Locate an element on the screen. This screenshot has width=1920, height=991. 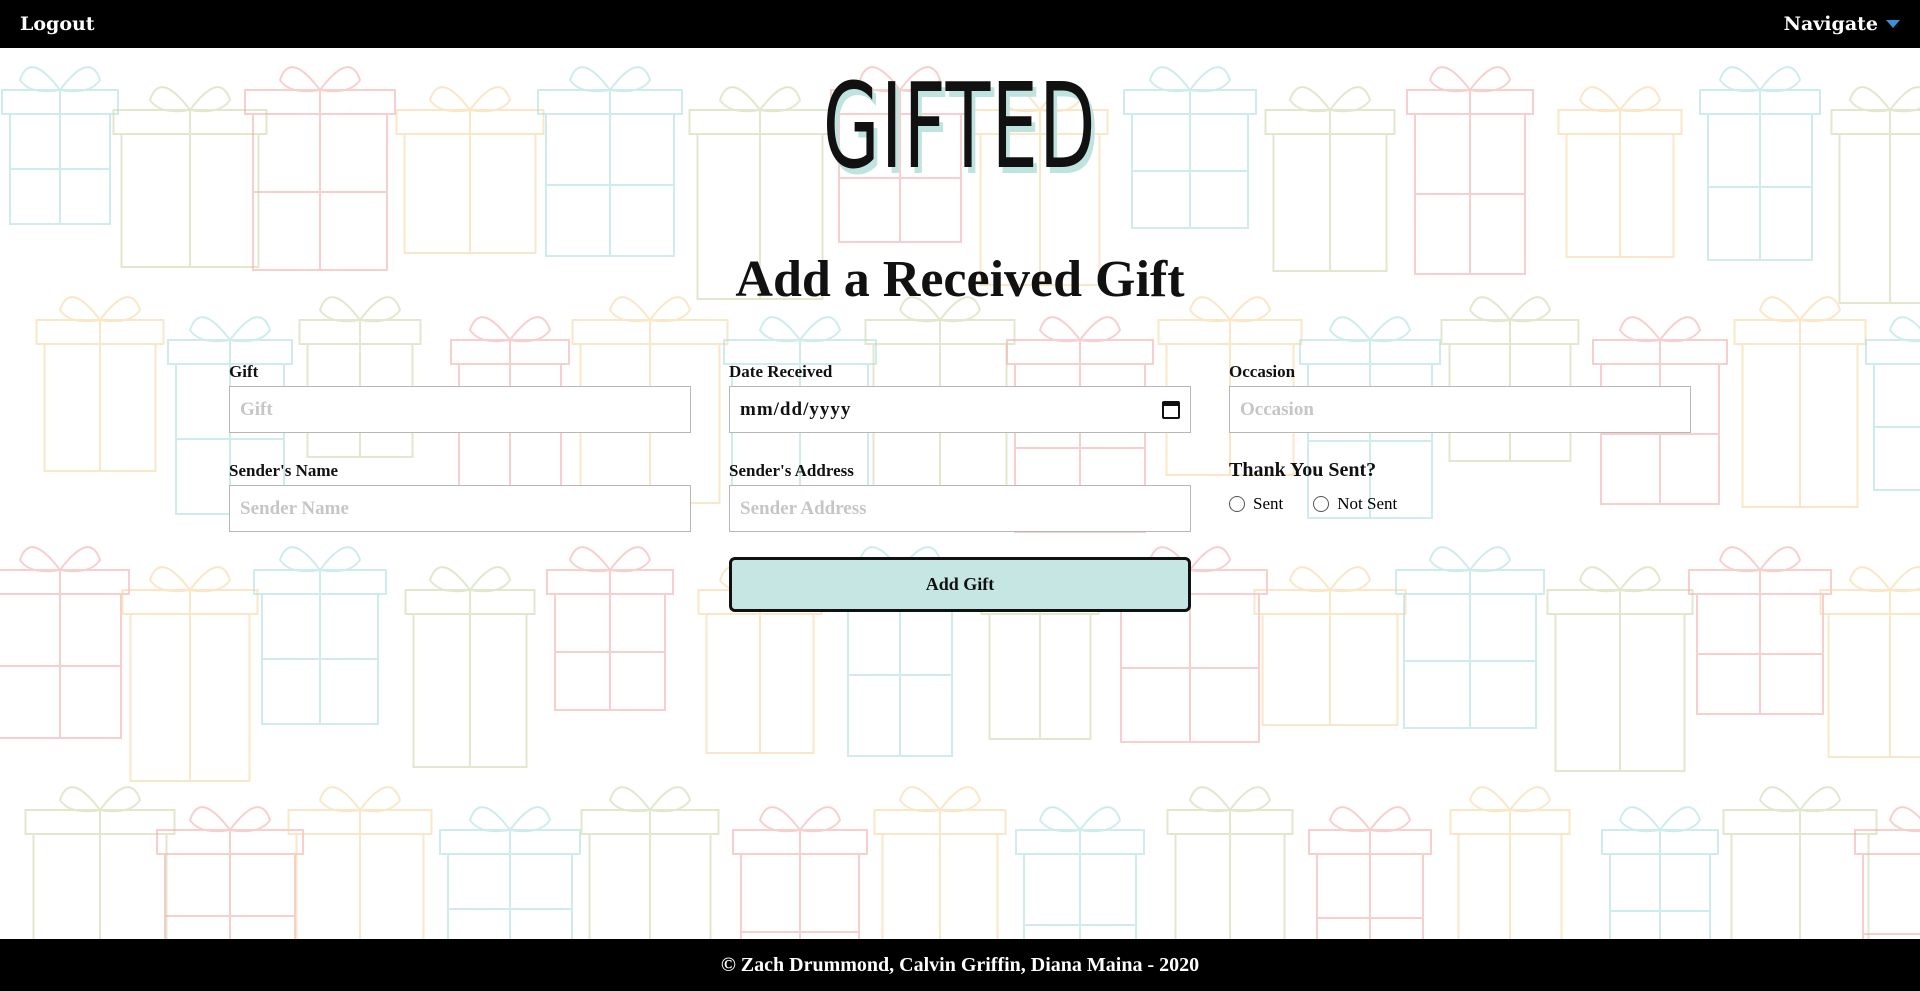
occasion-input is located at coordinates (1460, 409).